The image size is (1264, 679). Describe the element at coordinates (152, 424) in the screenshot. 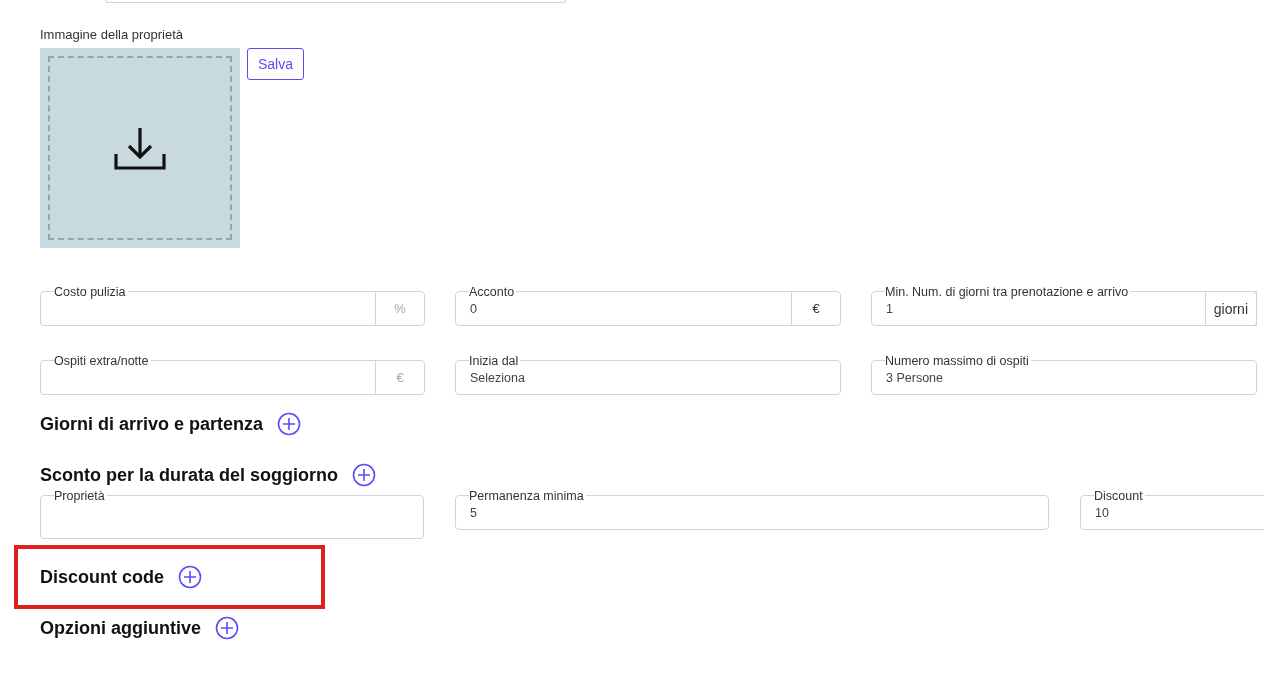

I see `section-title: Giorni di arrivo e partenza` at that location.